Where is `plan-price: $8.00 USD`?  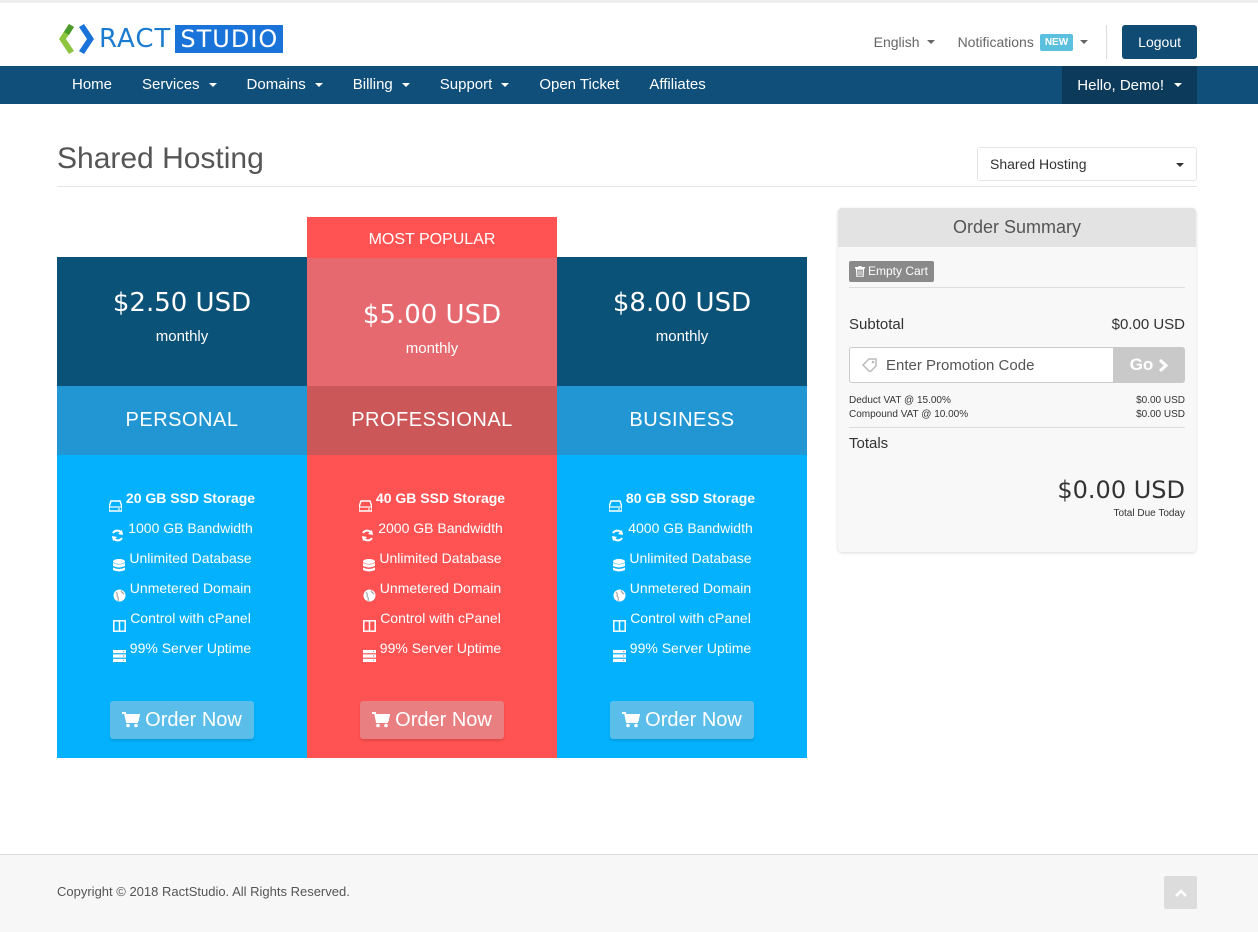
plan-price: $8.00 USD is located at coordinates (682, 303).